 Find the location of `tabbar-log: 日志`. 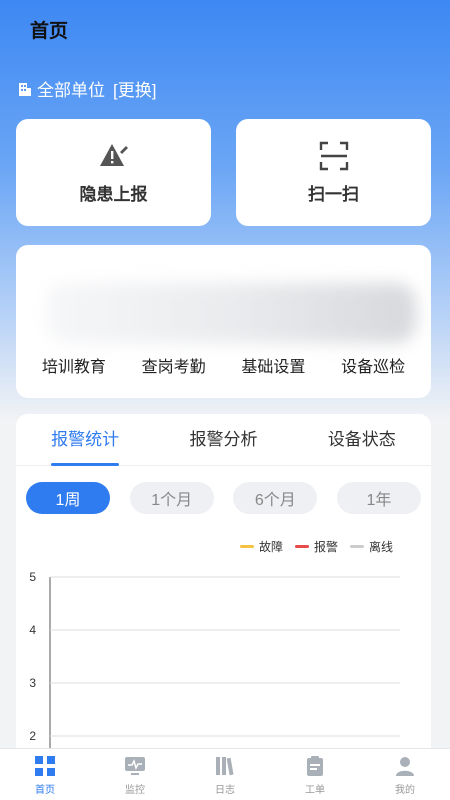

tabbar-log: 日志 is located at coordinates (225, 775).